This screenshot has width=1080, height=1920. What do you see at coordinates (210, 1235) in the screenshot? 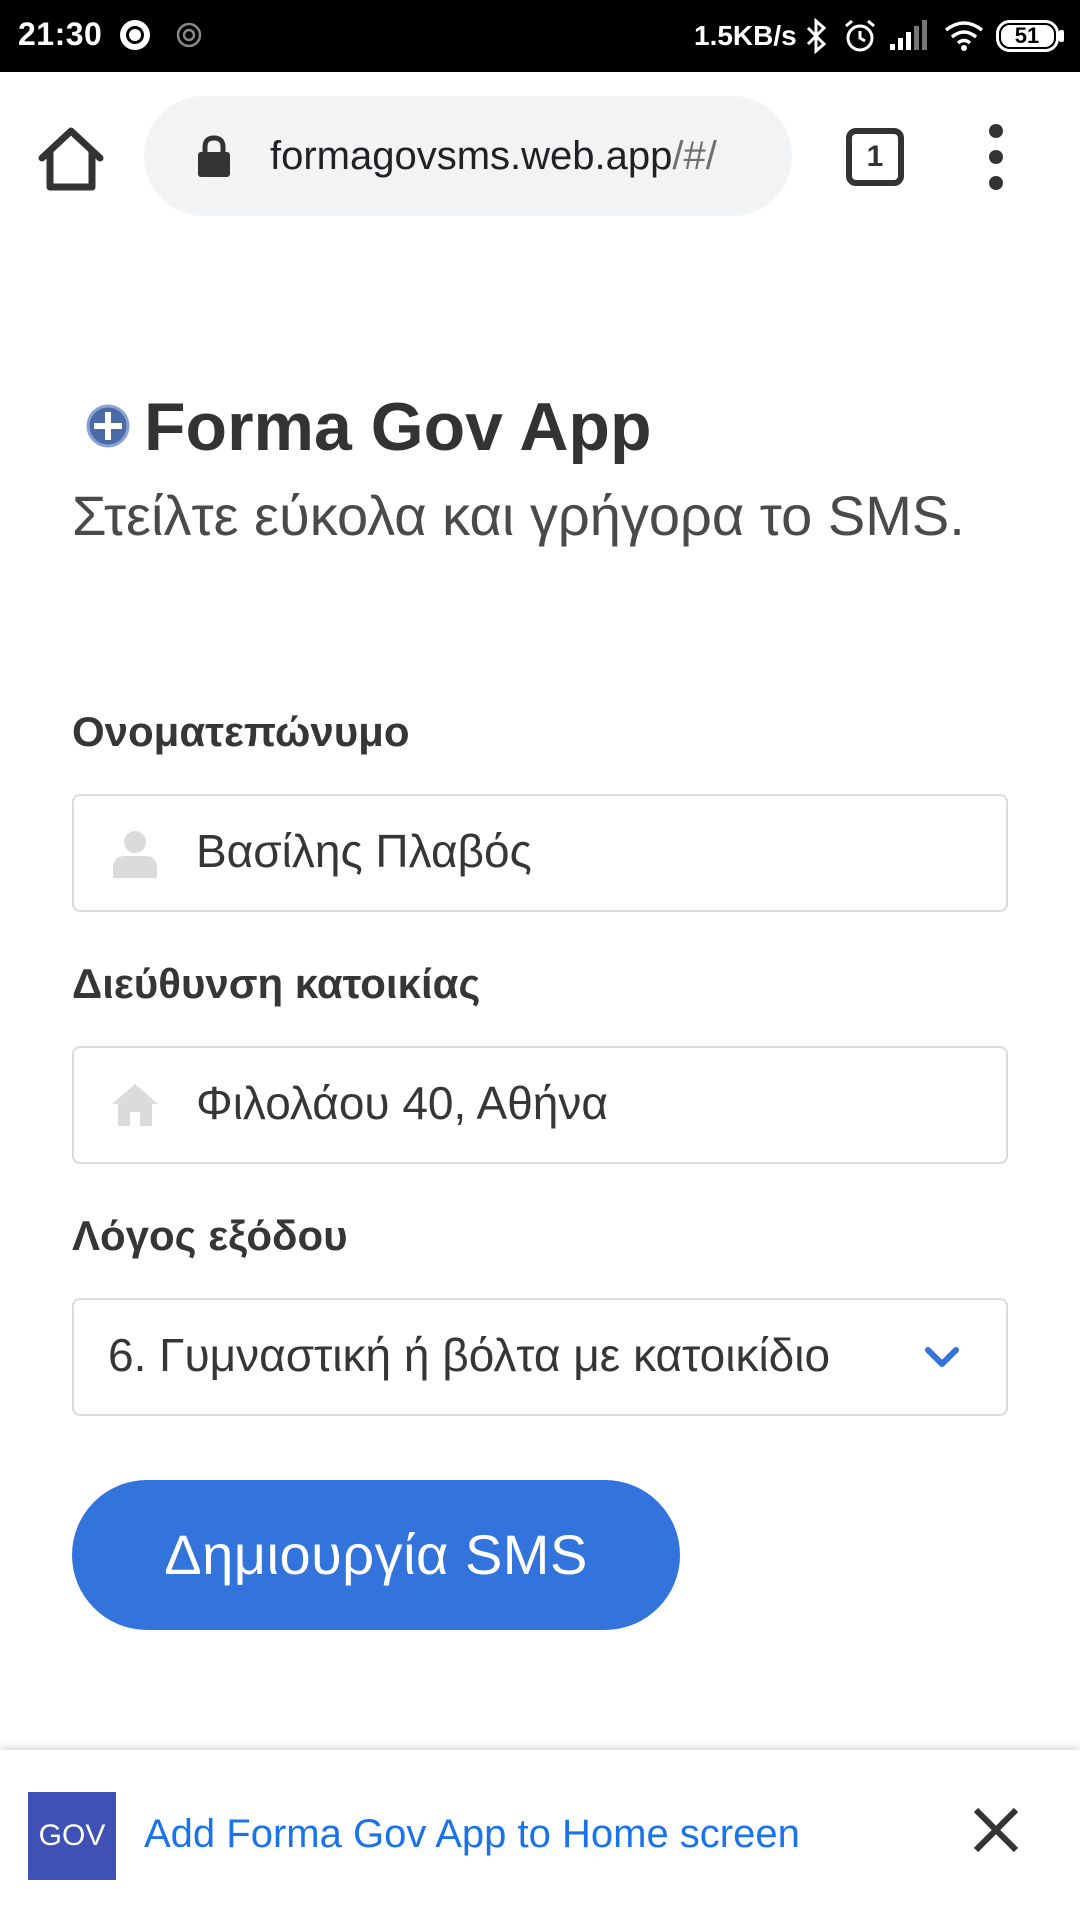
I see `reason-label: Λόγος εξόδου` at bounding box center [210, 1235].